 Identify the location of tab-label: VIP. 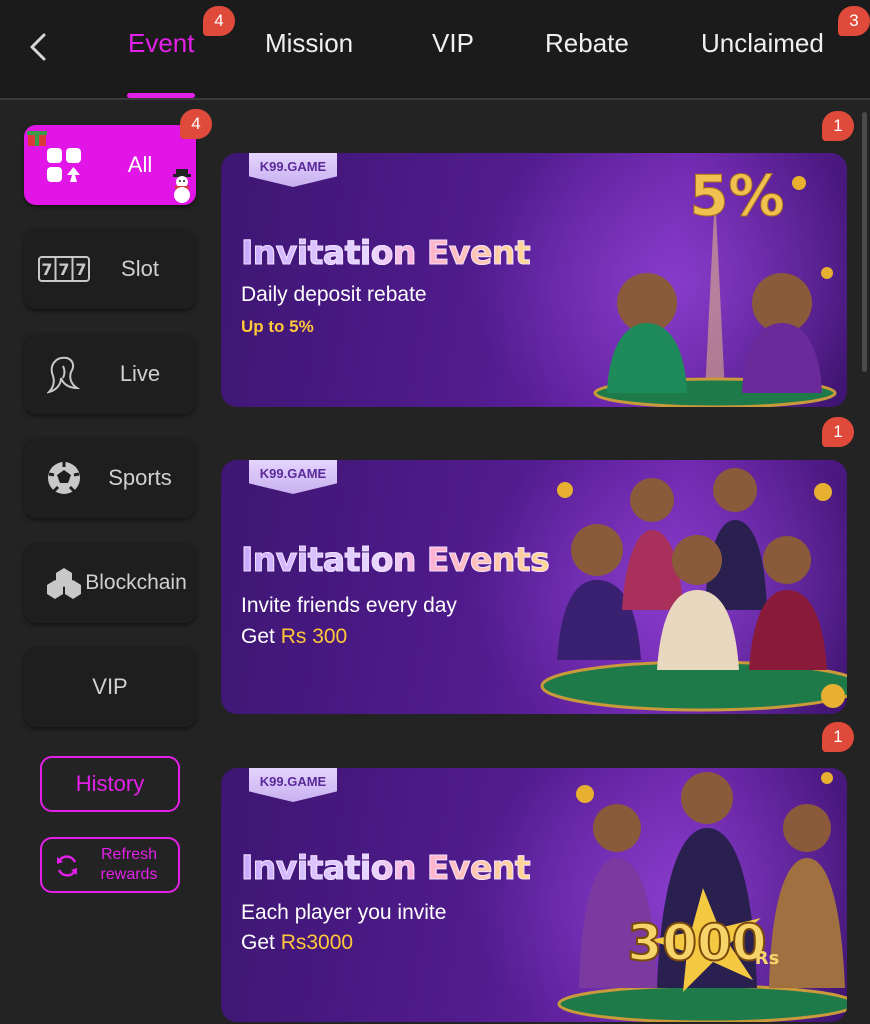
(453, 43).